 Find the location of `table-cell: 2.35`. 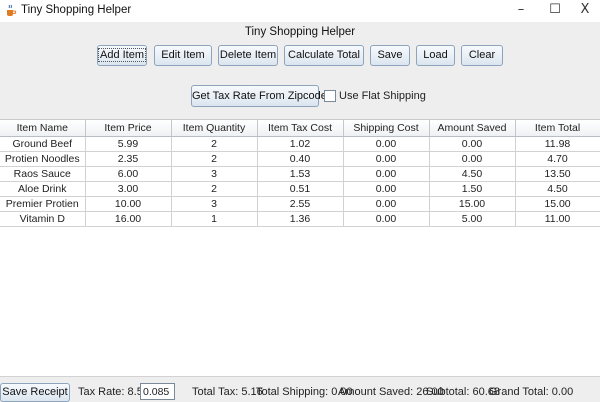

table-cell: 2.35 is located at coordinates (128, 159).